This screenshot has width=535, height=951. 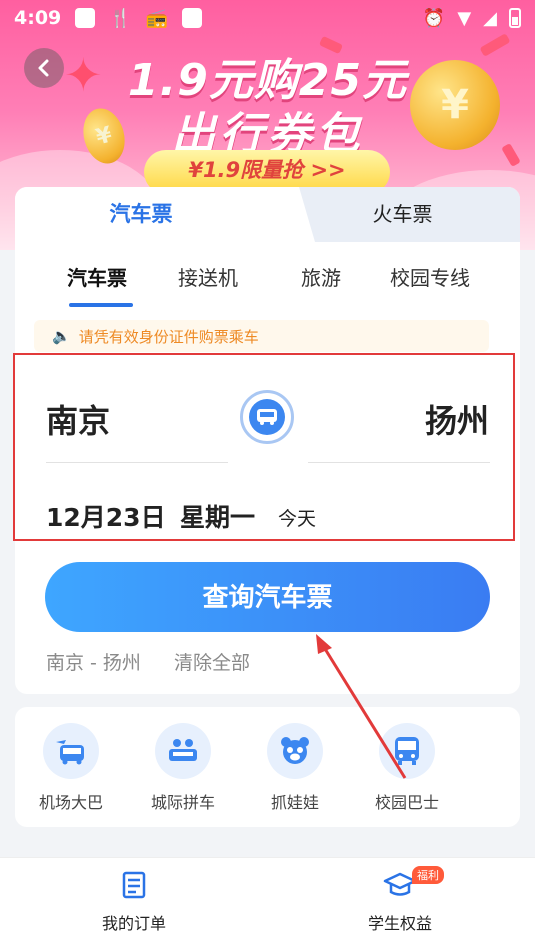 What do you see at coordinates (515, 18) in the screenshot?
I see `battery-icon` at bounding box center [515, 18].